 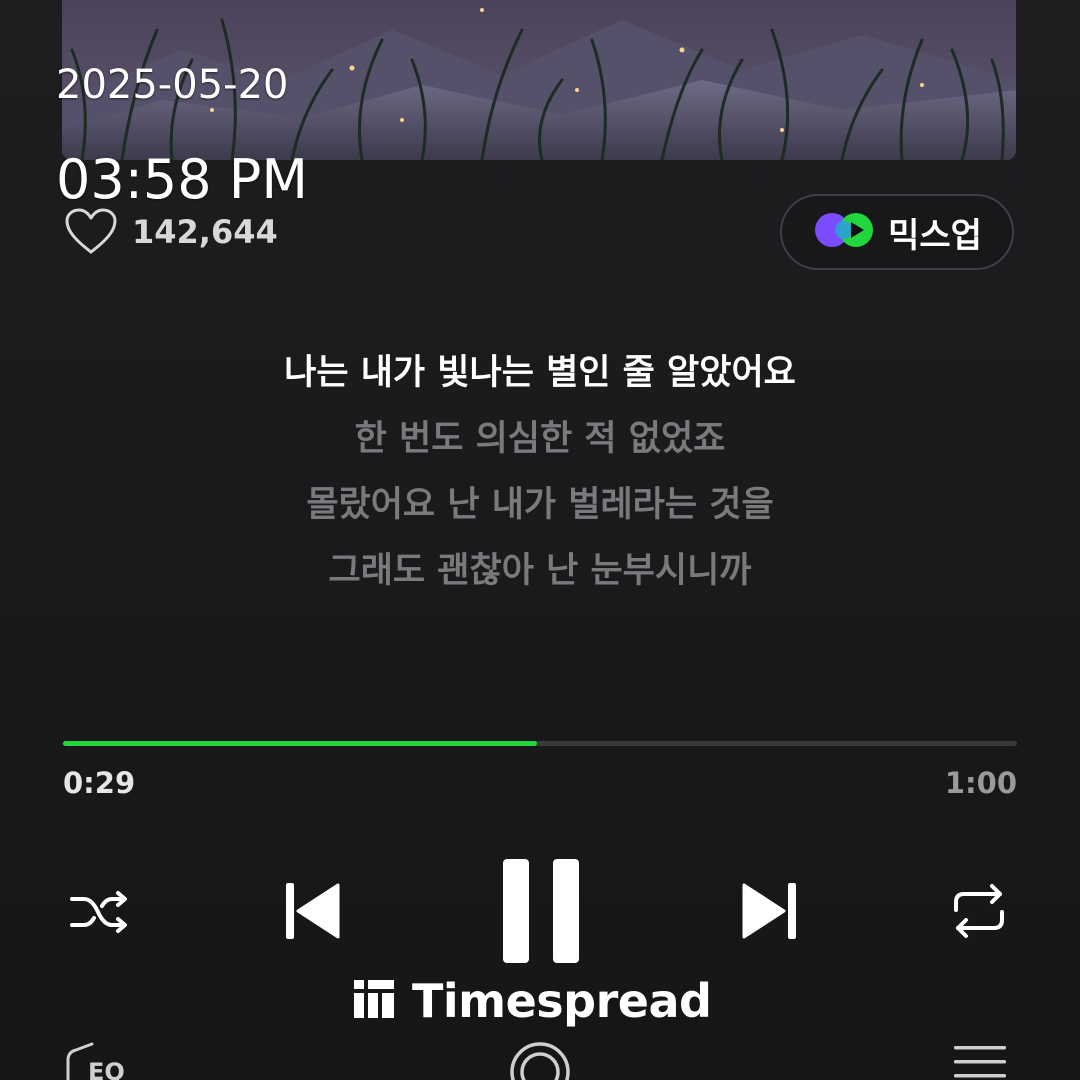 What do you see at coordinates (300, 743) in the screenshot?
I see `progress-fill` at bounding box center [300, 743].